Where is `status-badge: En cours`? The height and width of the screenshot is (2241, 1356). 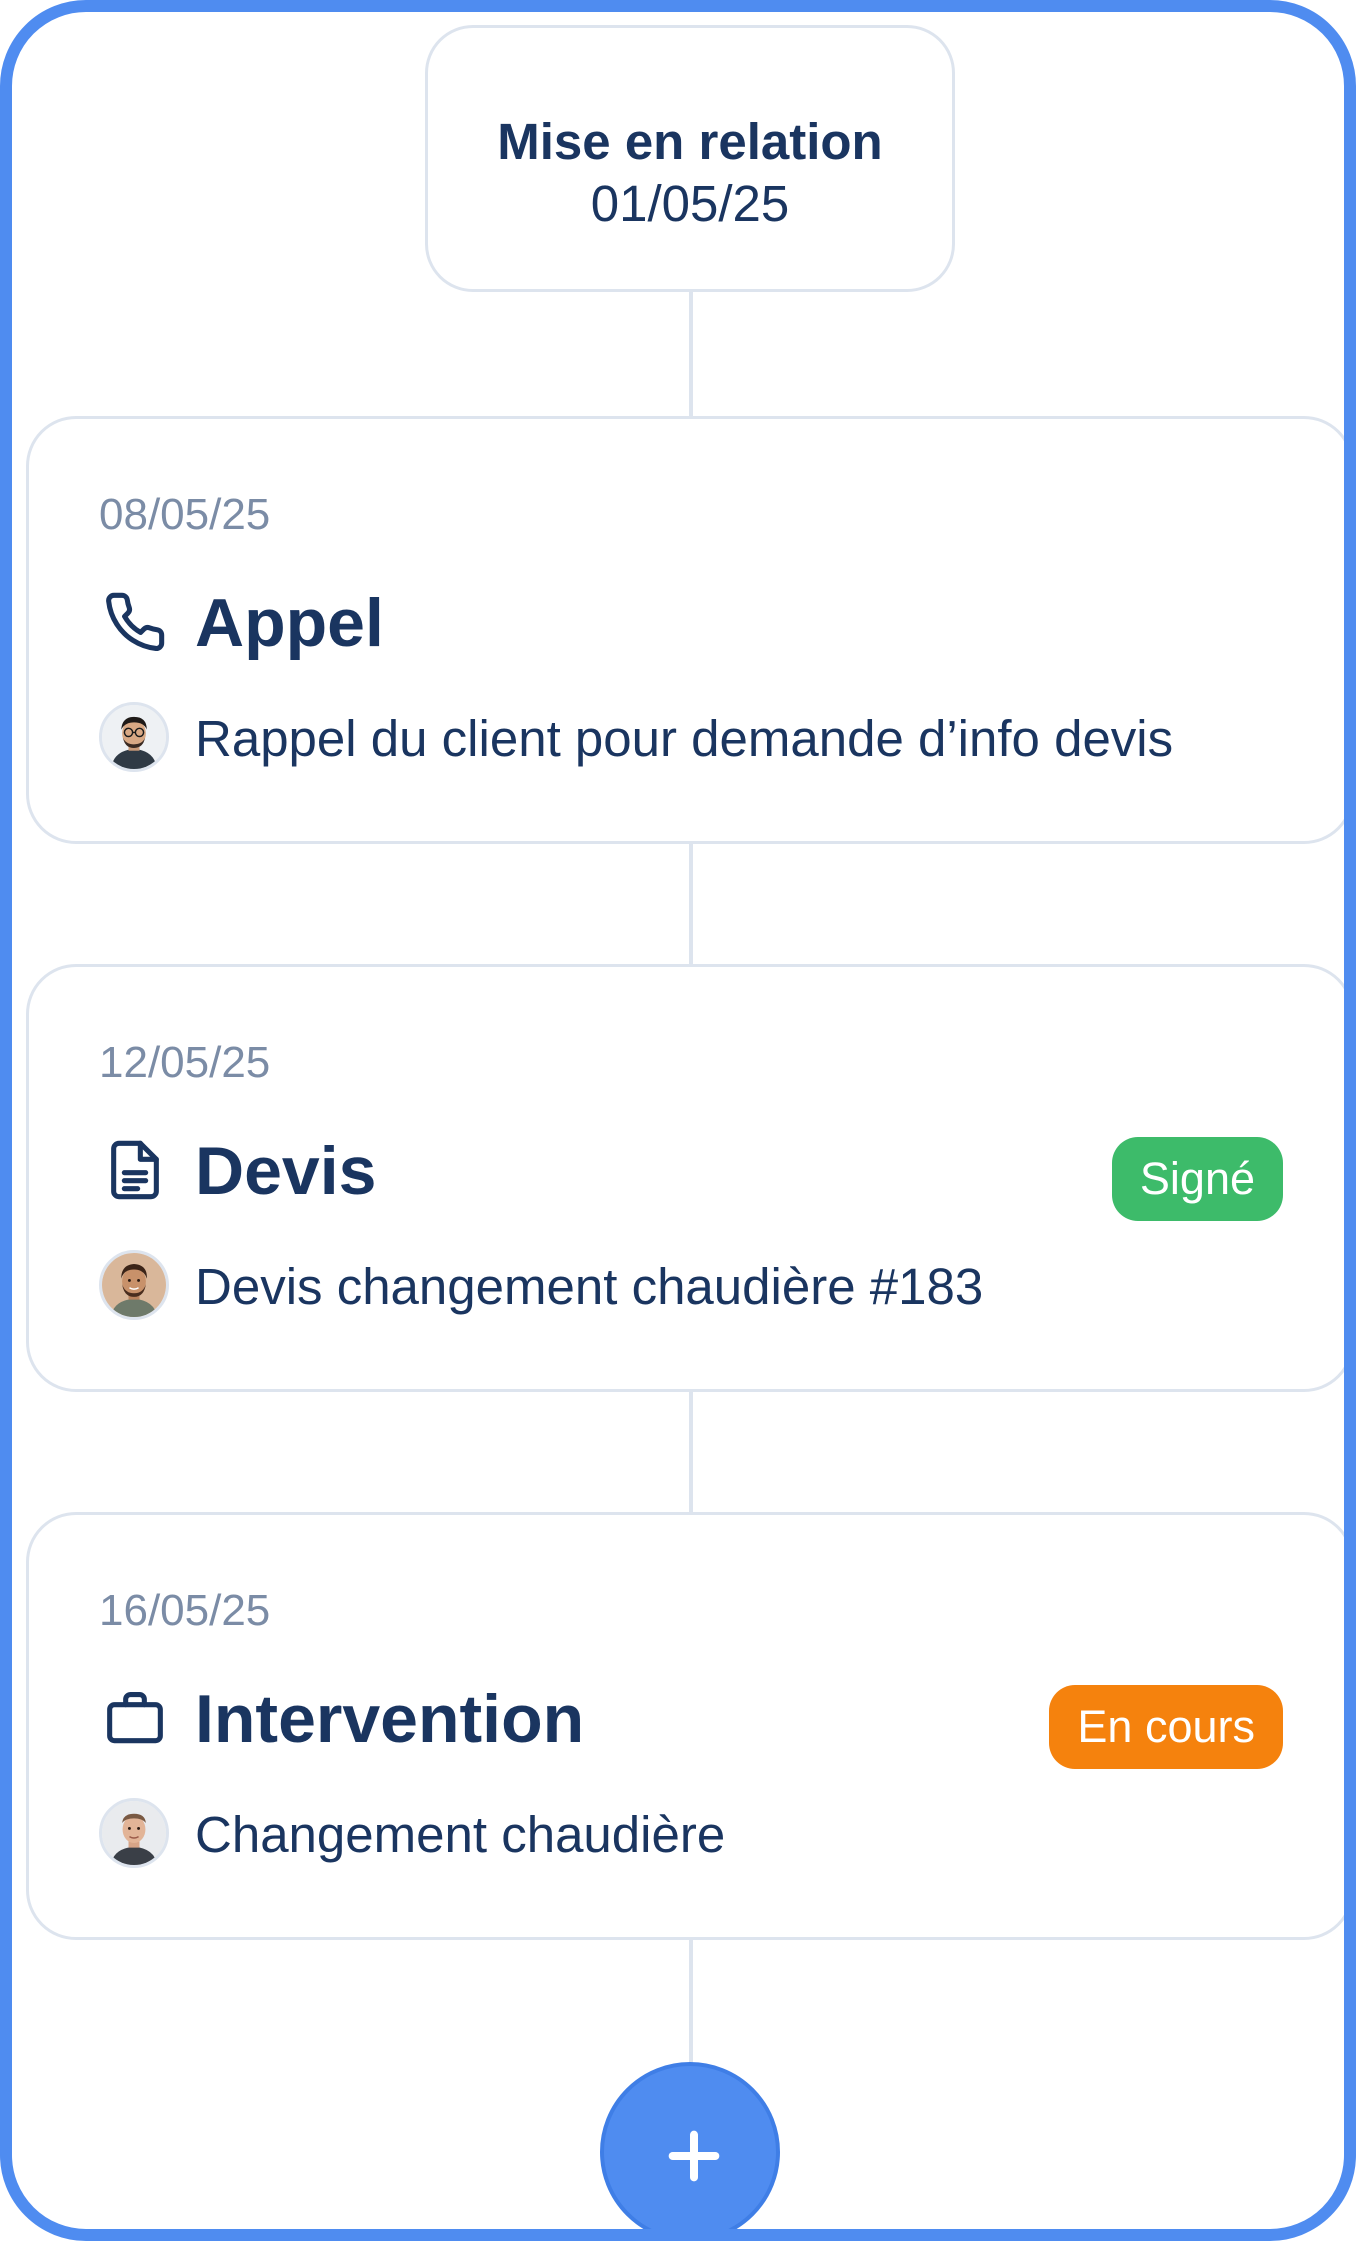
status-badge: En cours is located at coordinates (1166, 1727).